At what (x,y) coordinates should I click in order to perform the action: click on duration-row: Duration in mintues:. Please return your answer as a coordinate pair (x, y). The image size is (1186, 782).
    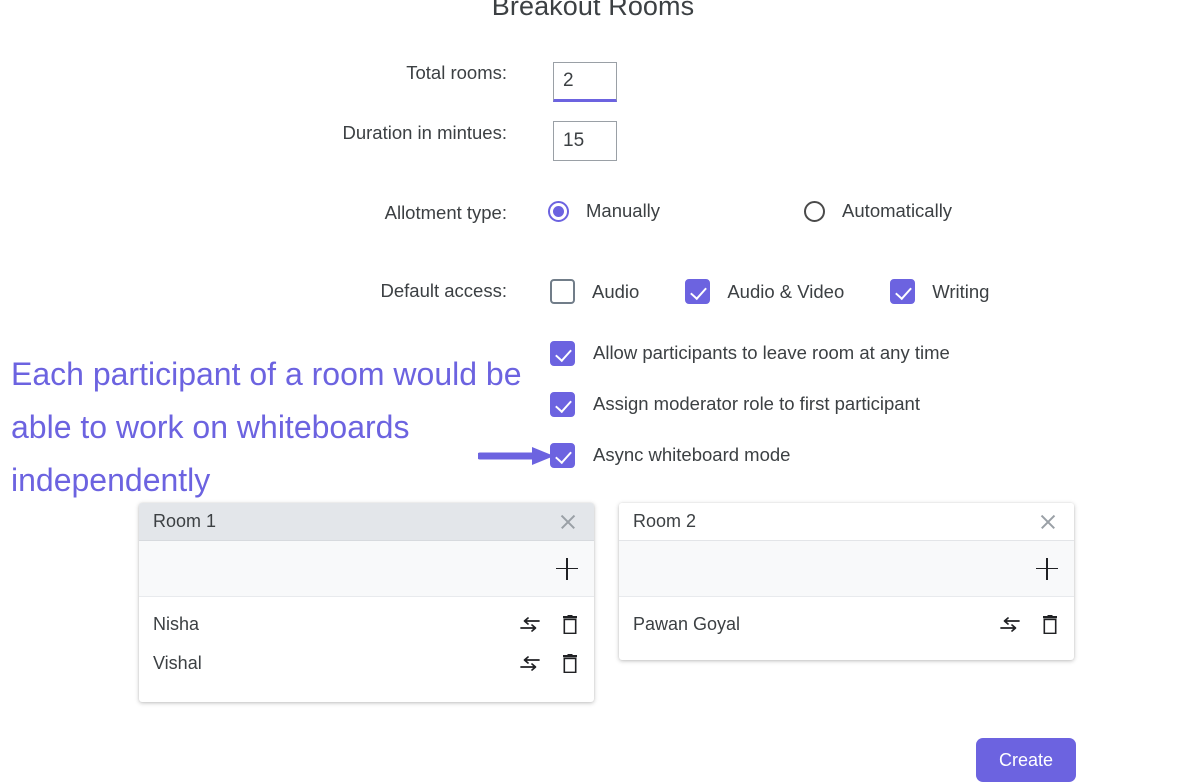
    Looking at the image, I should click on (253, 134).